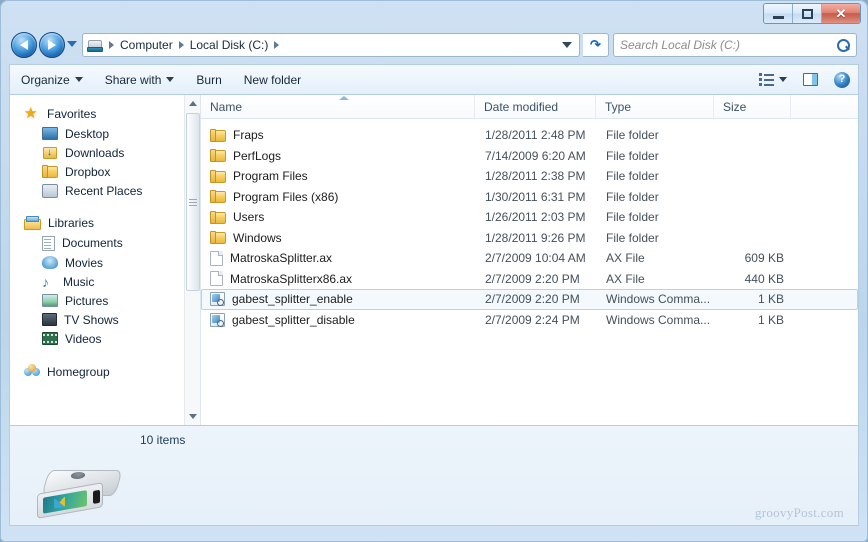 Image resolution: width=868 pixels, height=542 pixels. Describe the element at coordinates (331, 45) in the screenshot. I see `address-bar: Computer Local Disk (C:)` at that location.